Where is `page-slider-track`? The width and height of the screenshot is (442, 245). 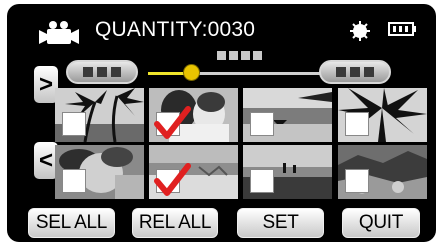
page-slider-track is located at coordinates (237, 73).